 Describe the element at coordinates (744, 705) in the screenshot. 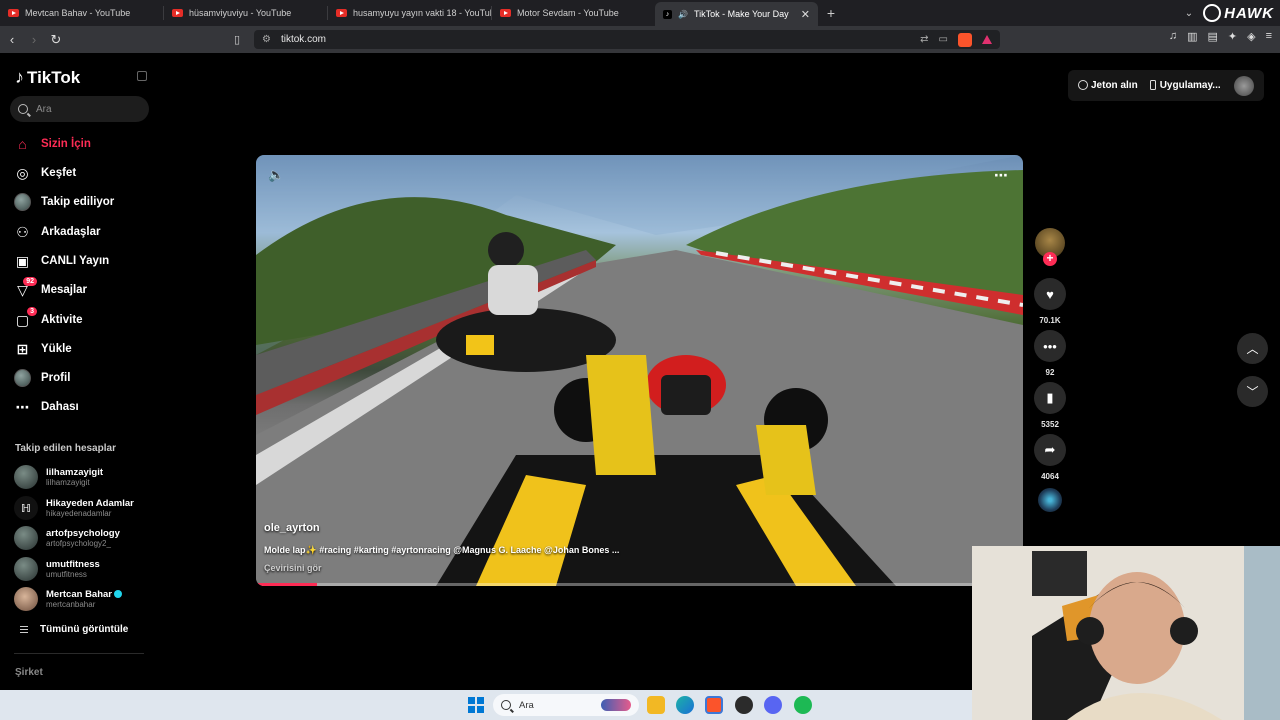

I see `steam-icon` at that location.